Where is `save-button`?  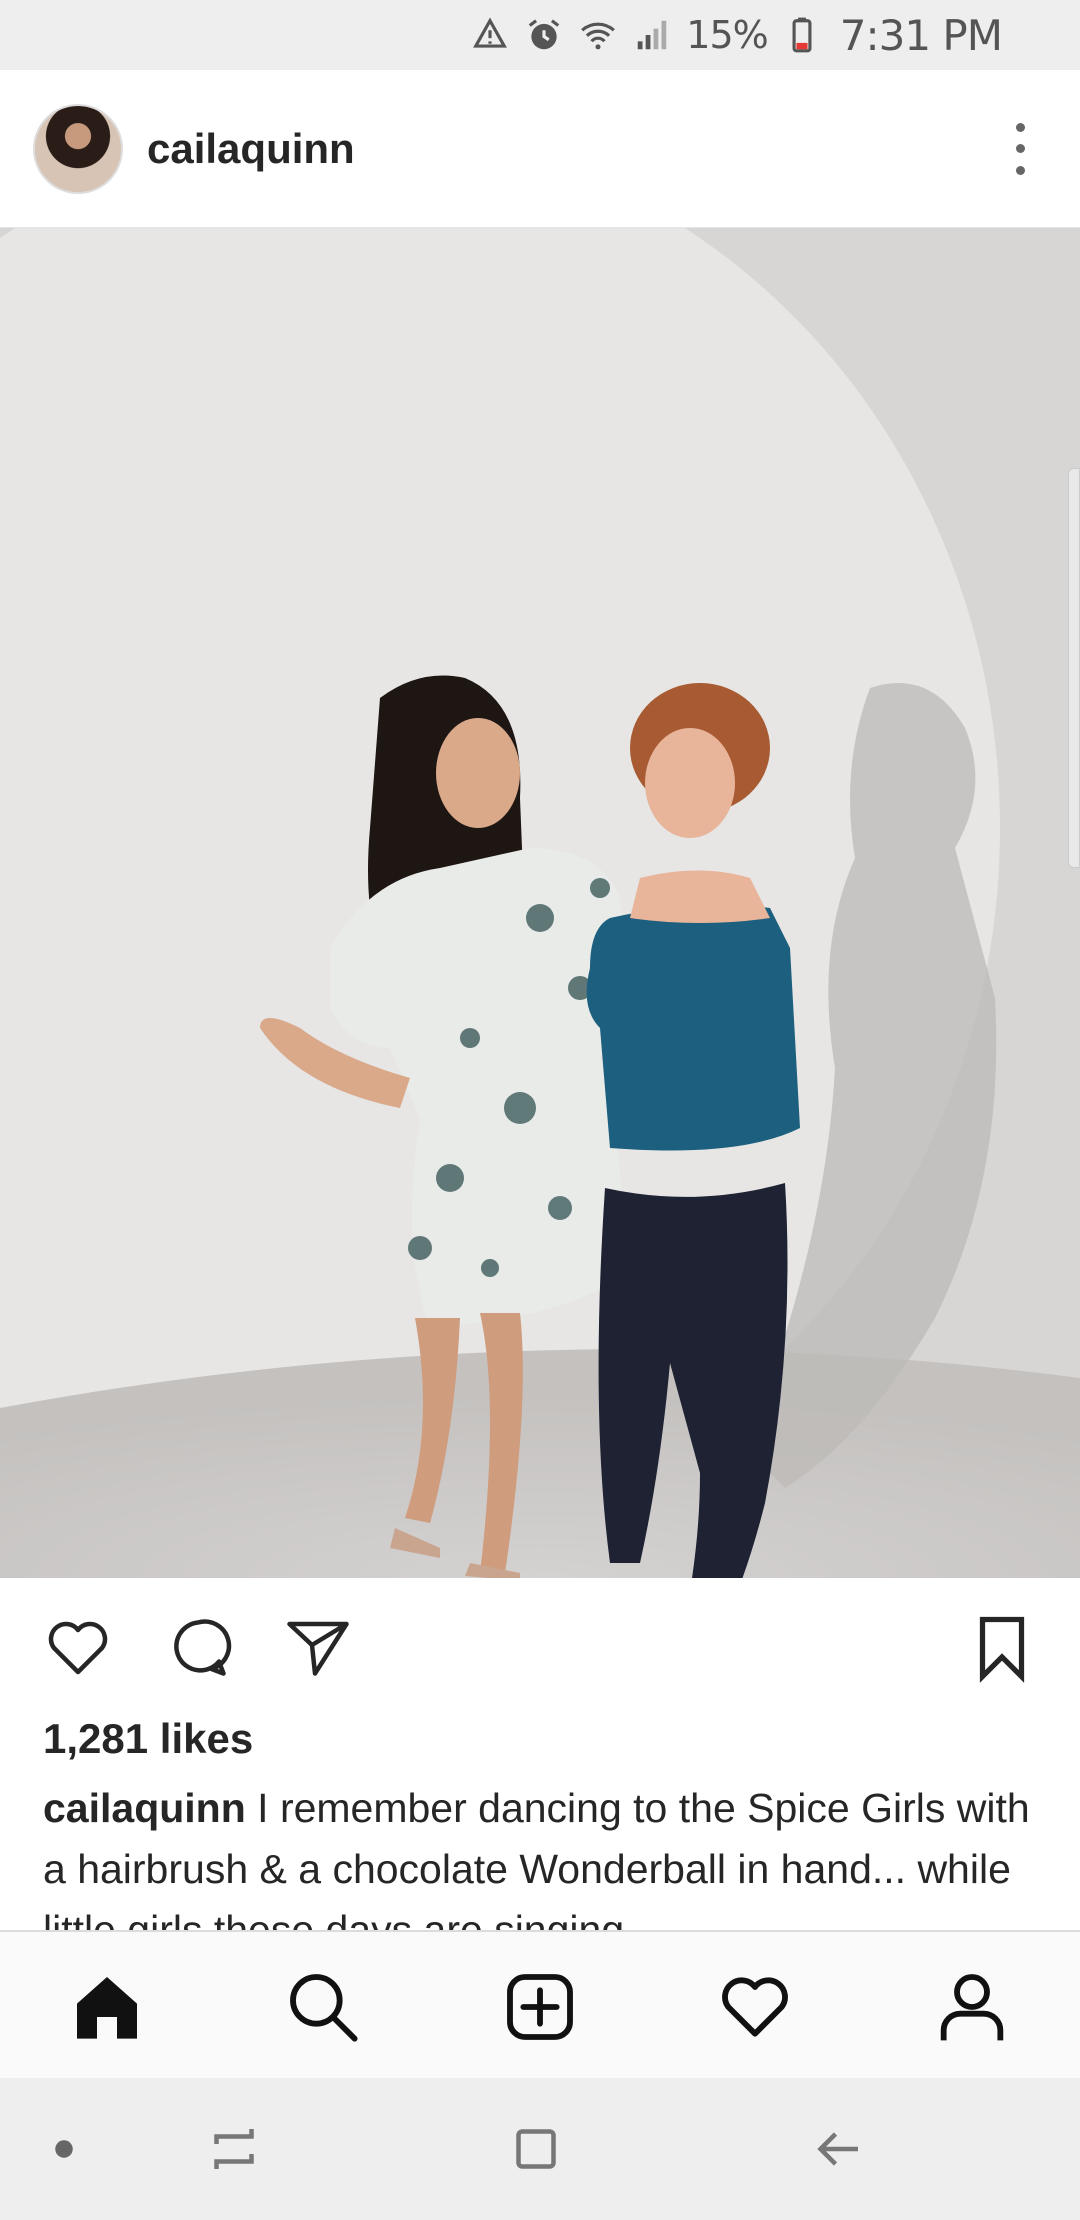
save-button is located at coordinates (1002, 1648).